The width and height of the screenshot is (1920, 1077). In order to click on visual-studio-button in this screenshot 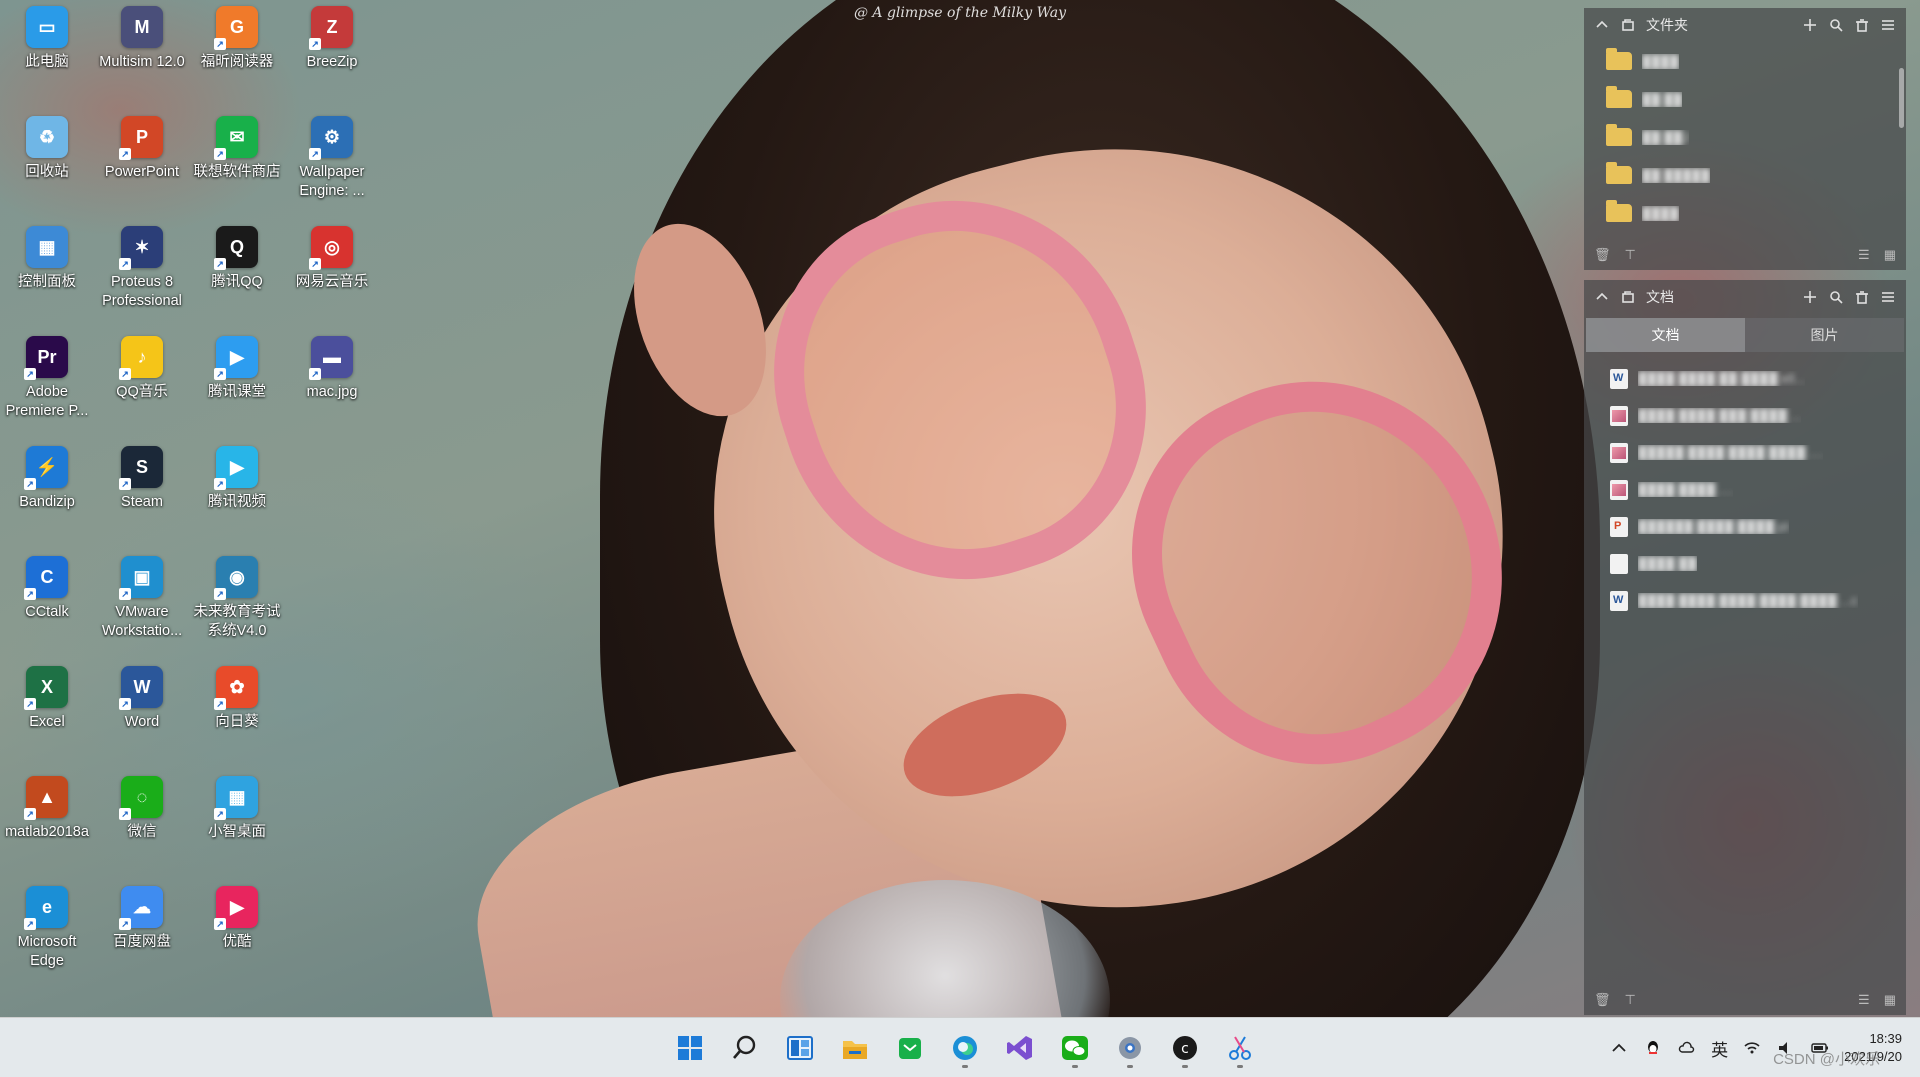, I will do `click(1019, 1048)`.